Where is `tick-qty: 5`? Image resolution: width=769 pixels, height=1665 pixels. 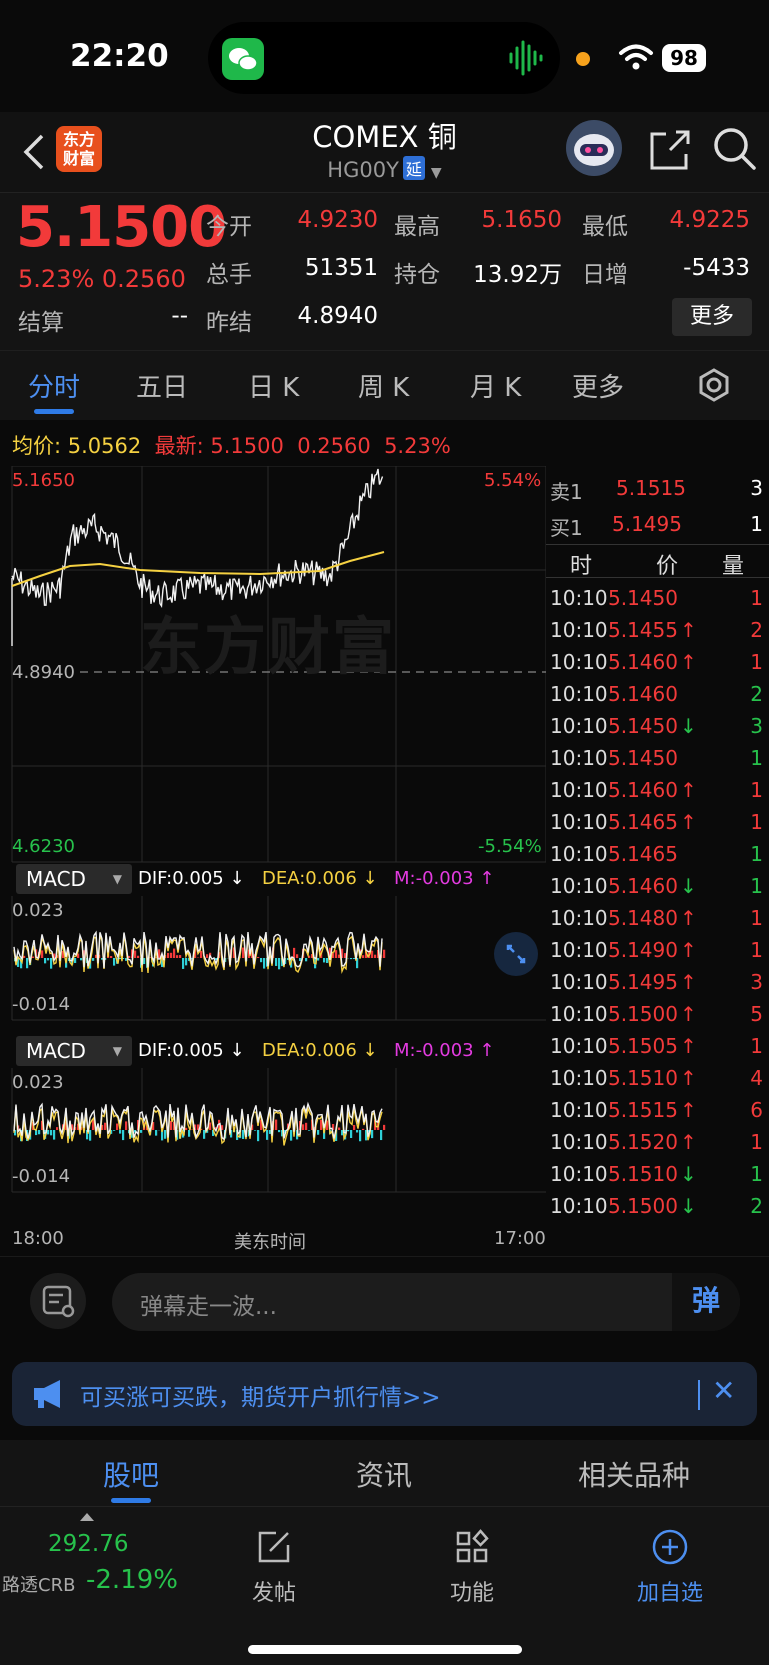
tick-qty: 5 is located at coordinates (756, 1014).